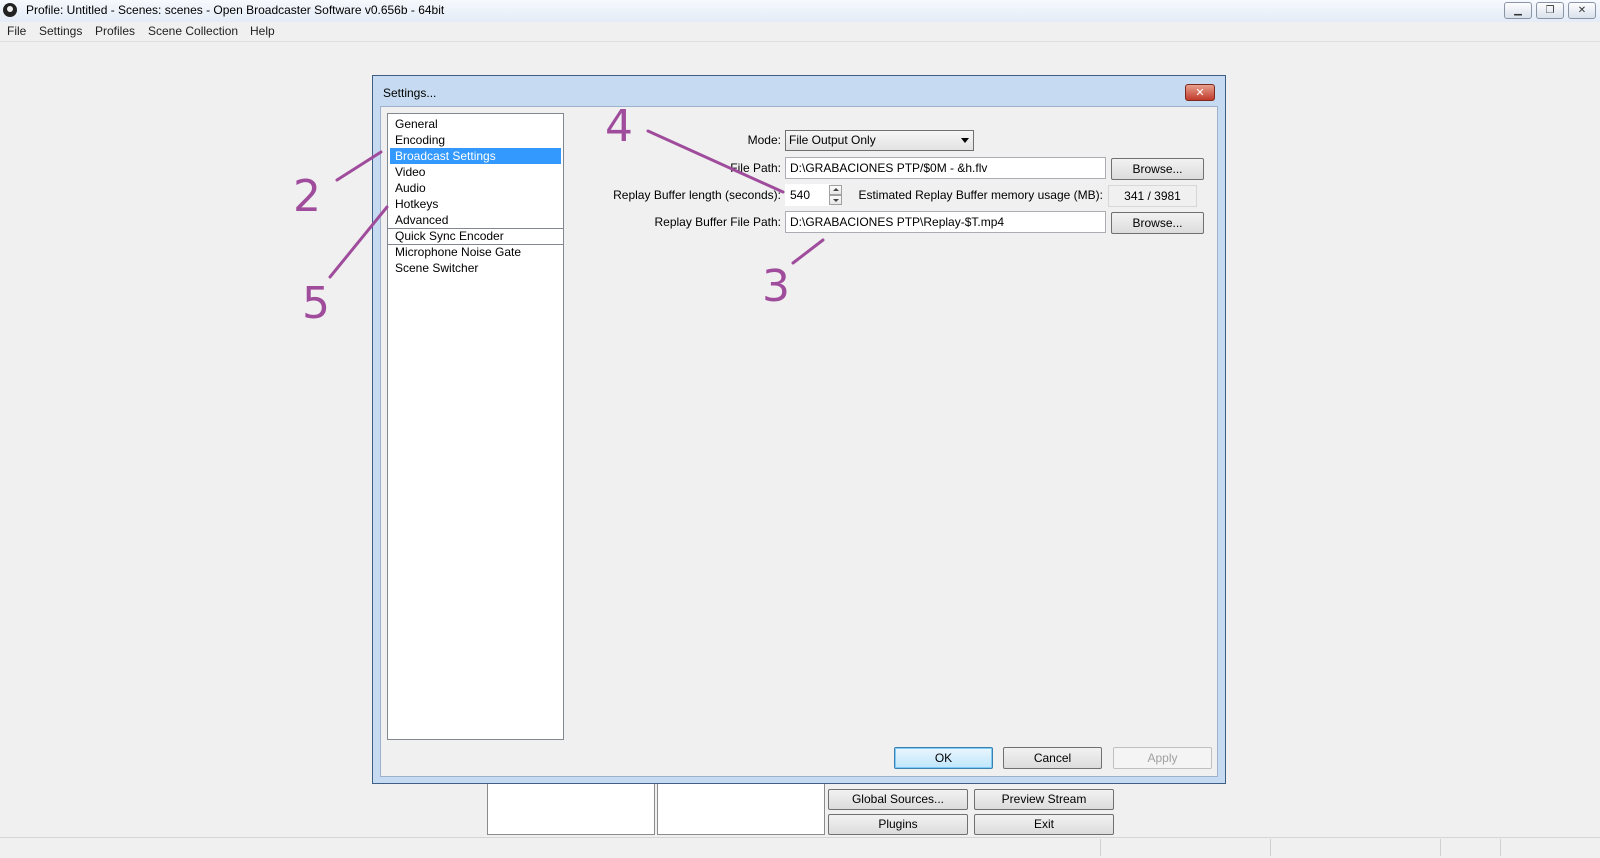  What do you see at coordinates (475, 140) in the screenshot?
I see `list-item-encoding: Encoding` at bounding box center [475, 140].